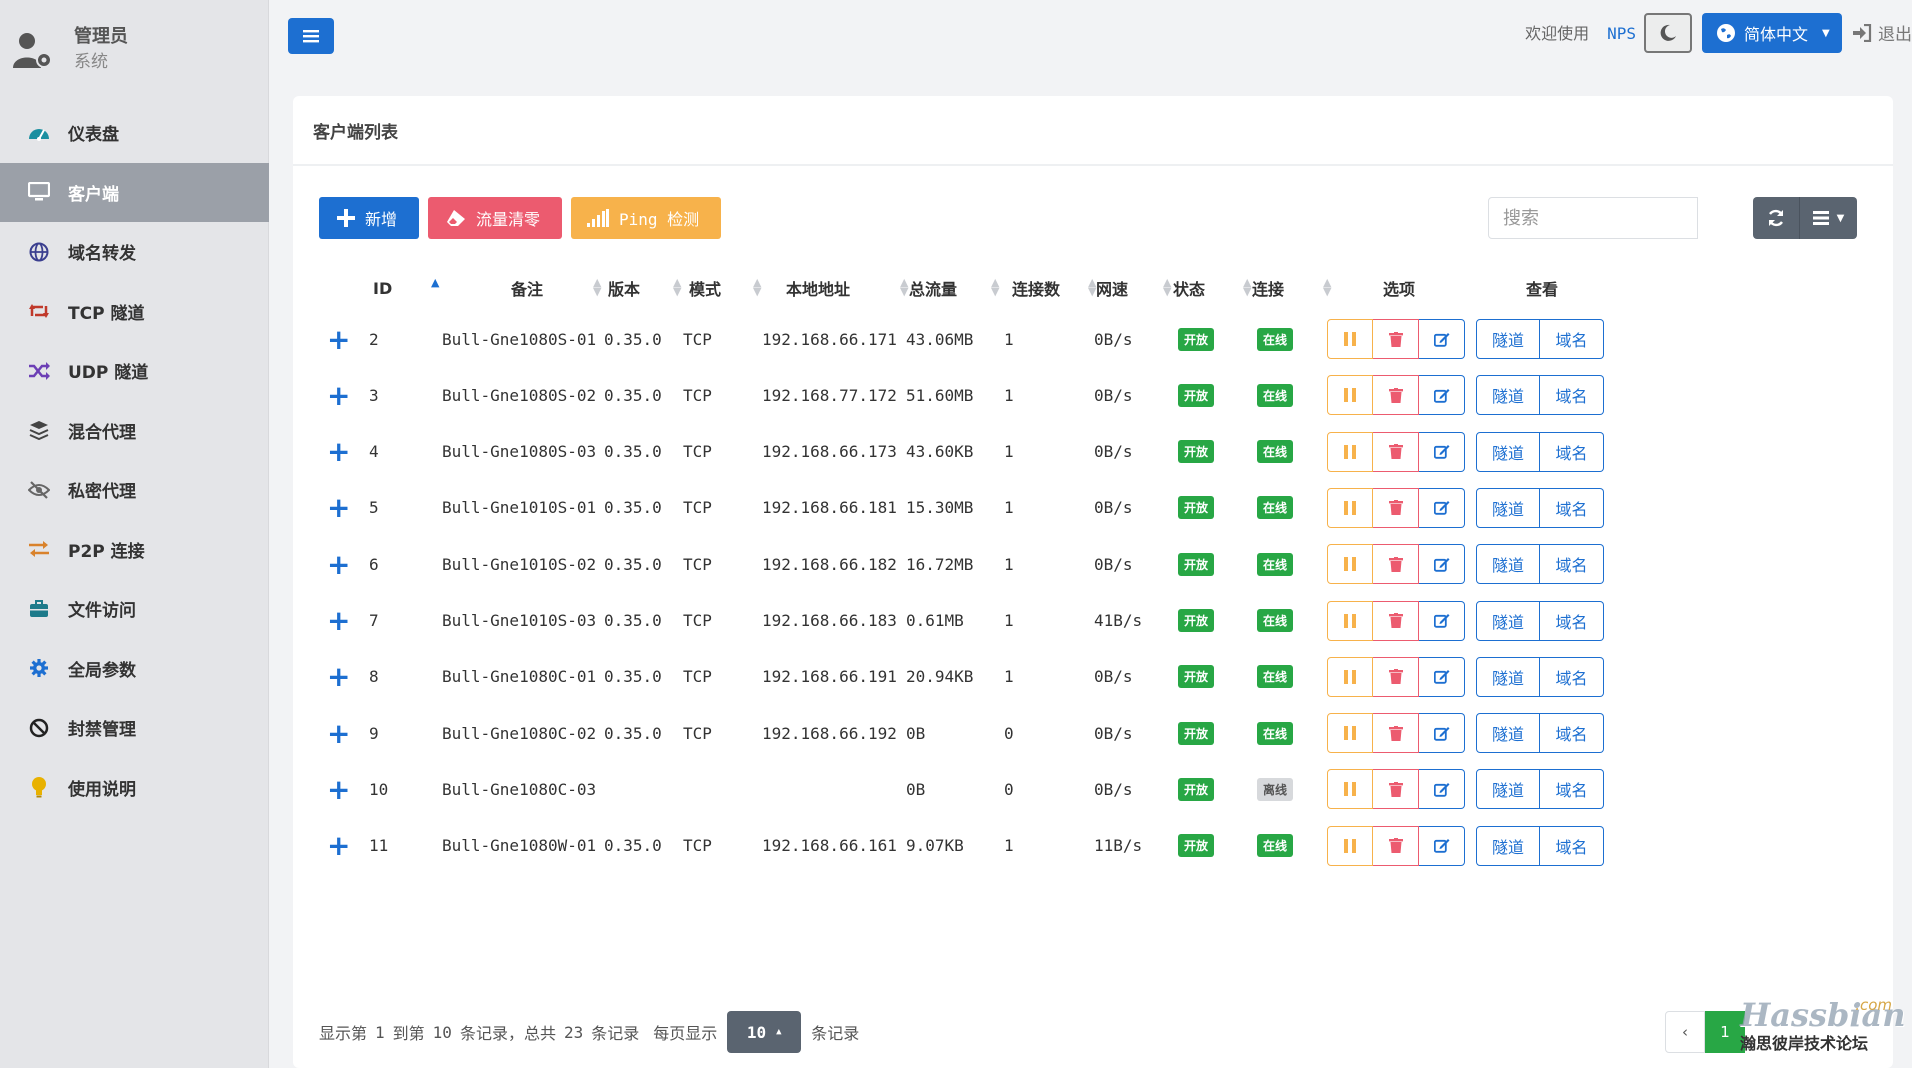  Describe the element at coordinates (134, 669) in the screenshot. I see `sidebar-item-9: 全局参数` at that location.